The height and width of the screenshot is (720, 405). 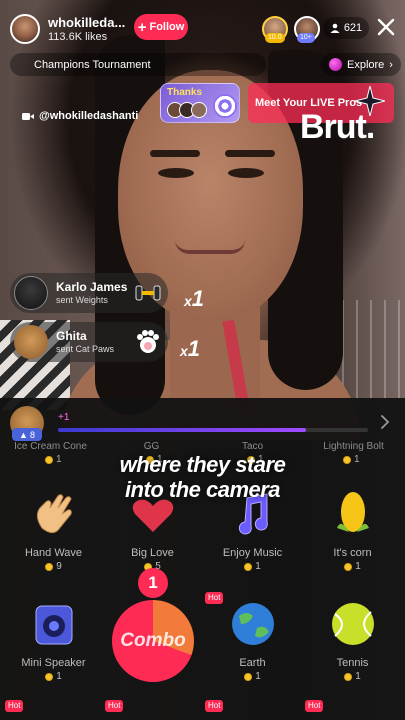 I want to click on explore-icon, so click(x=335, y=64).